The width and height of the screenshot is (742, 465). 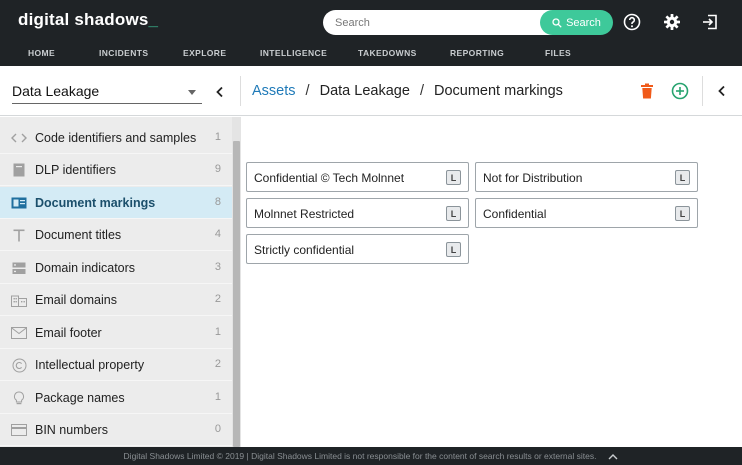 What do you see at coordinates (293, 53) in the screenshot?
I see `nav-intelligence: INTELLIGENCE` at bounding box center [293, 53].